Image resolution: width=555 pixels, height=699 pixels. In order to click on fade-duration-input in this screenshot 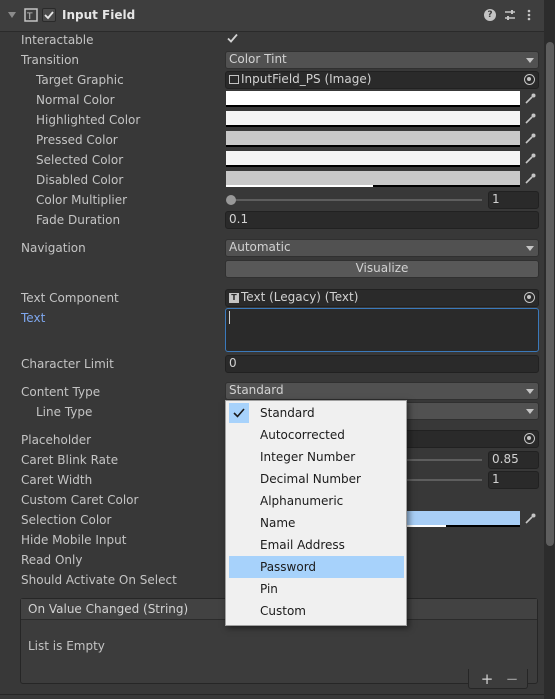, I will do `click(382, 220)`.